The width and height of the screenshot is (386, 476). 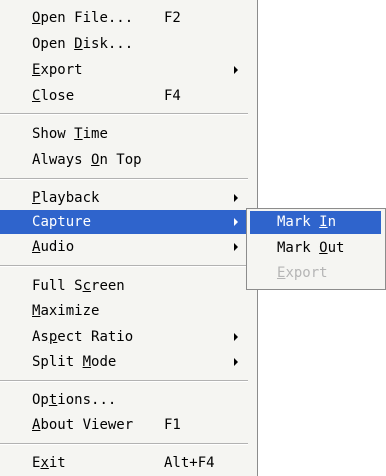 What do you see at coordinates (124, 463) in the screenshot?
I see `menu-item-exit: Exit Alt+F4` at bounding box center [124, 463].